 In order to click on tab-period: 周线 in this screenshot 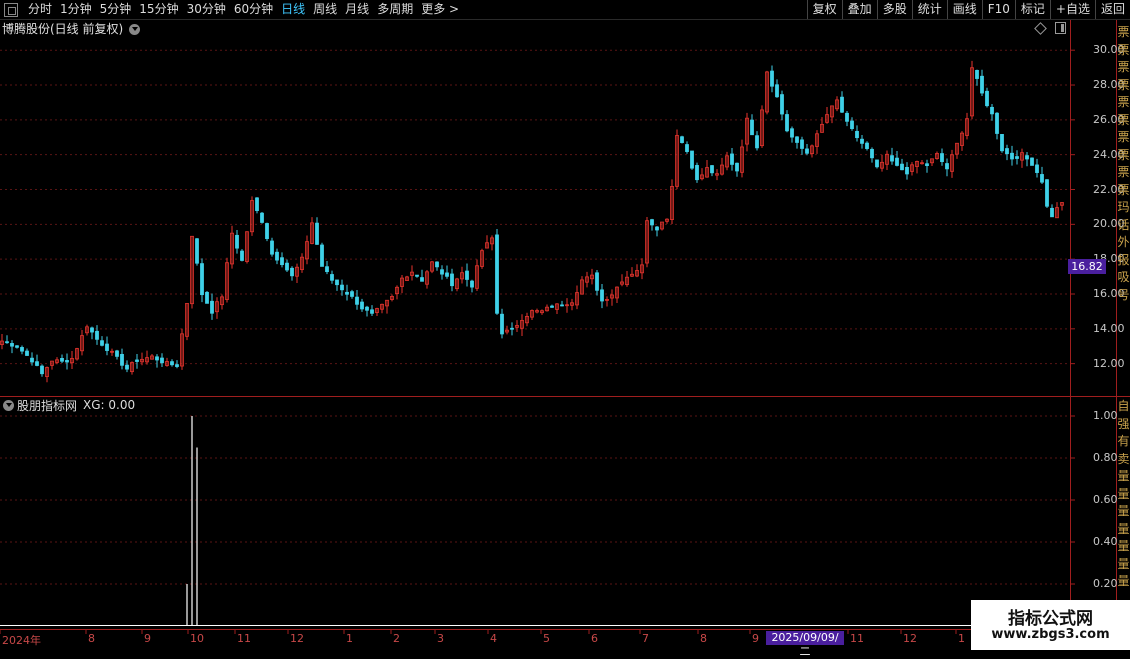, I will do `click(325, 9)`.